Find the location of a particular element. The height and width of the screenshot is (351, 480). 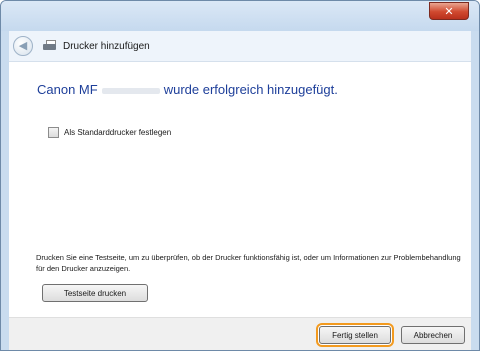

success-heading: Canon MF wurde erfolgreich hinzugefügt. is located at coordinates (187, 89).